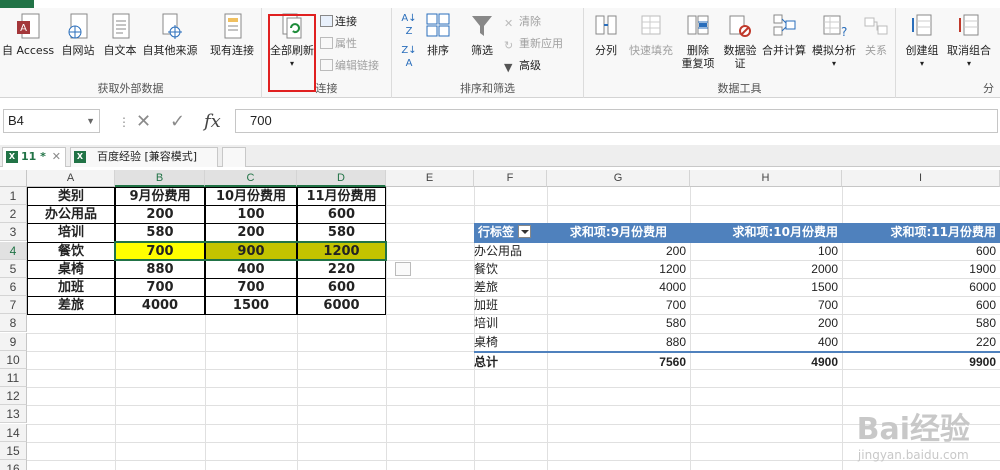  What do you see at coordinates (71, 233) in the screenshot?
I see `table1-cell: 培训` at bounding box center [71, 233].